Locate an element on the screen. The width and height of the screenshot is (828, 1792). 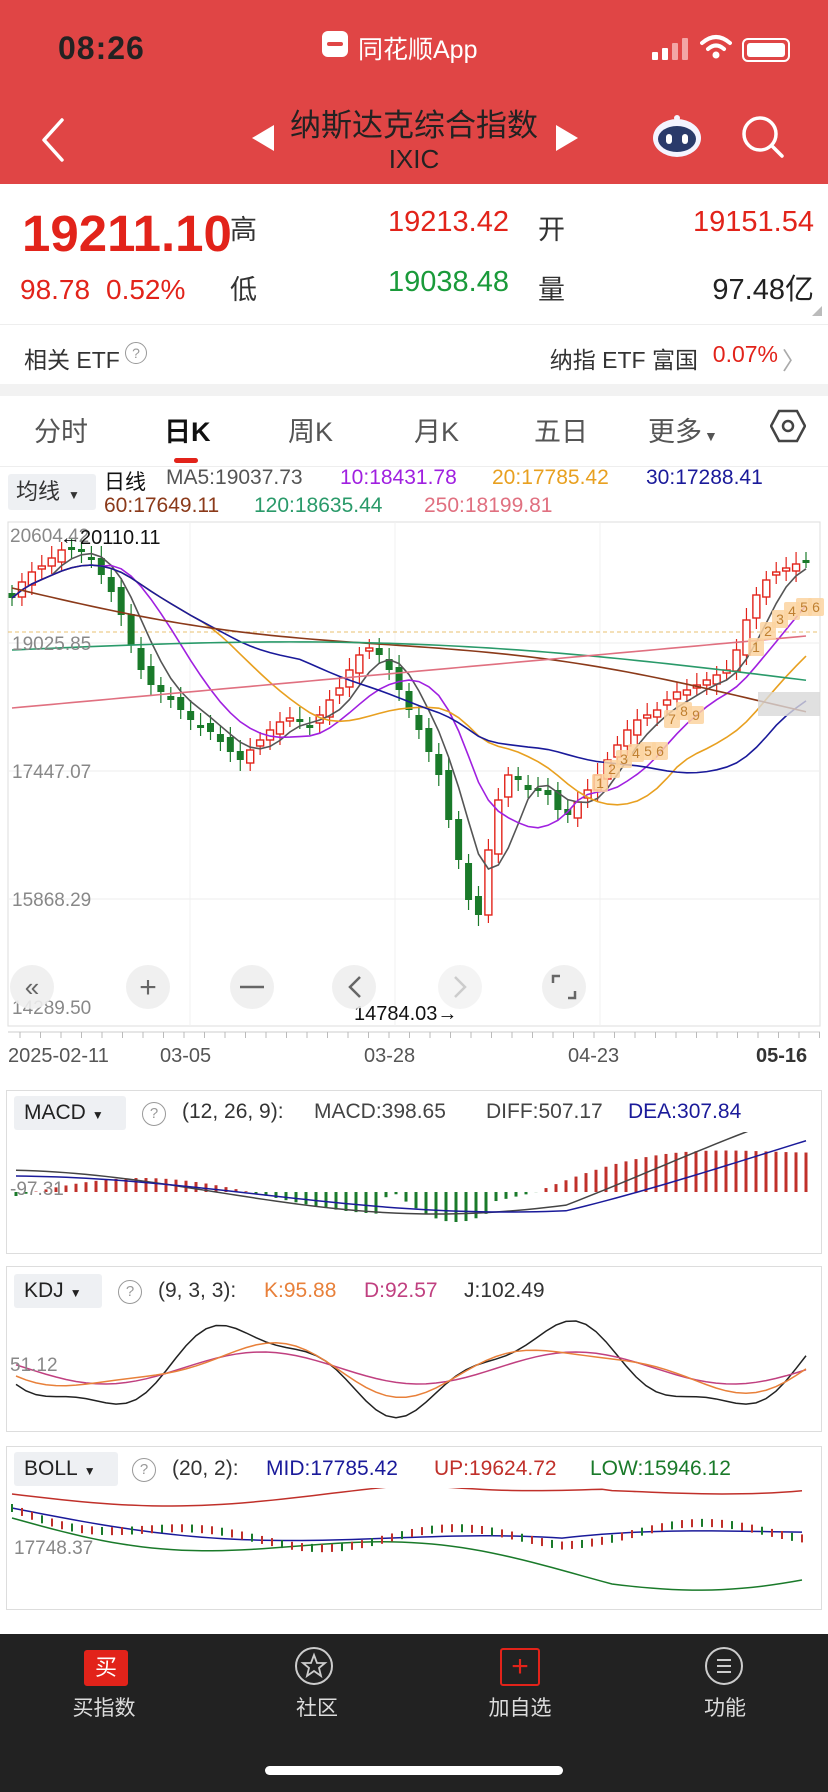
back-icon is located at coordinates (53, 140).